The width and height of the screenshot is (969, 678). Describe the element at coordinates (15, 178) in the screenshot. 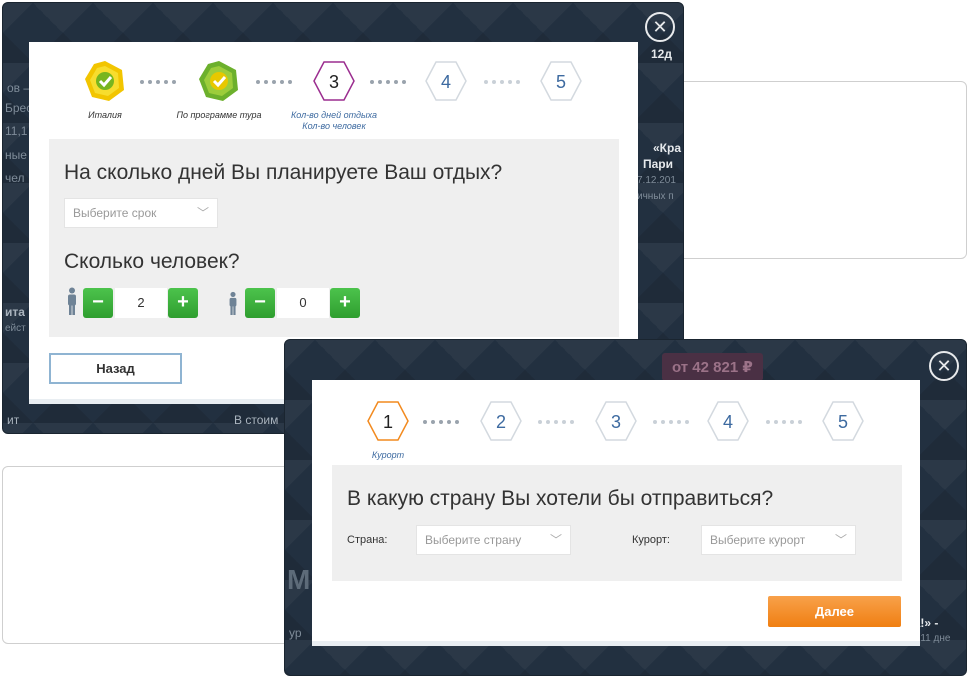

I see `bg-text: чел` at that location.